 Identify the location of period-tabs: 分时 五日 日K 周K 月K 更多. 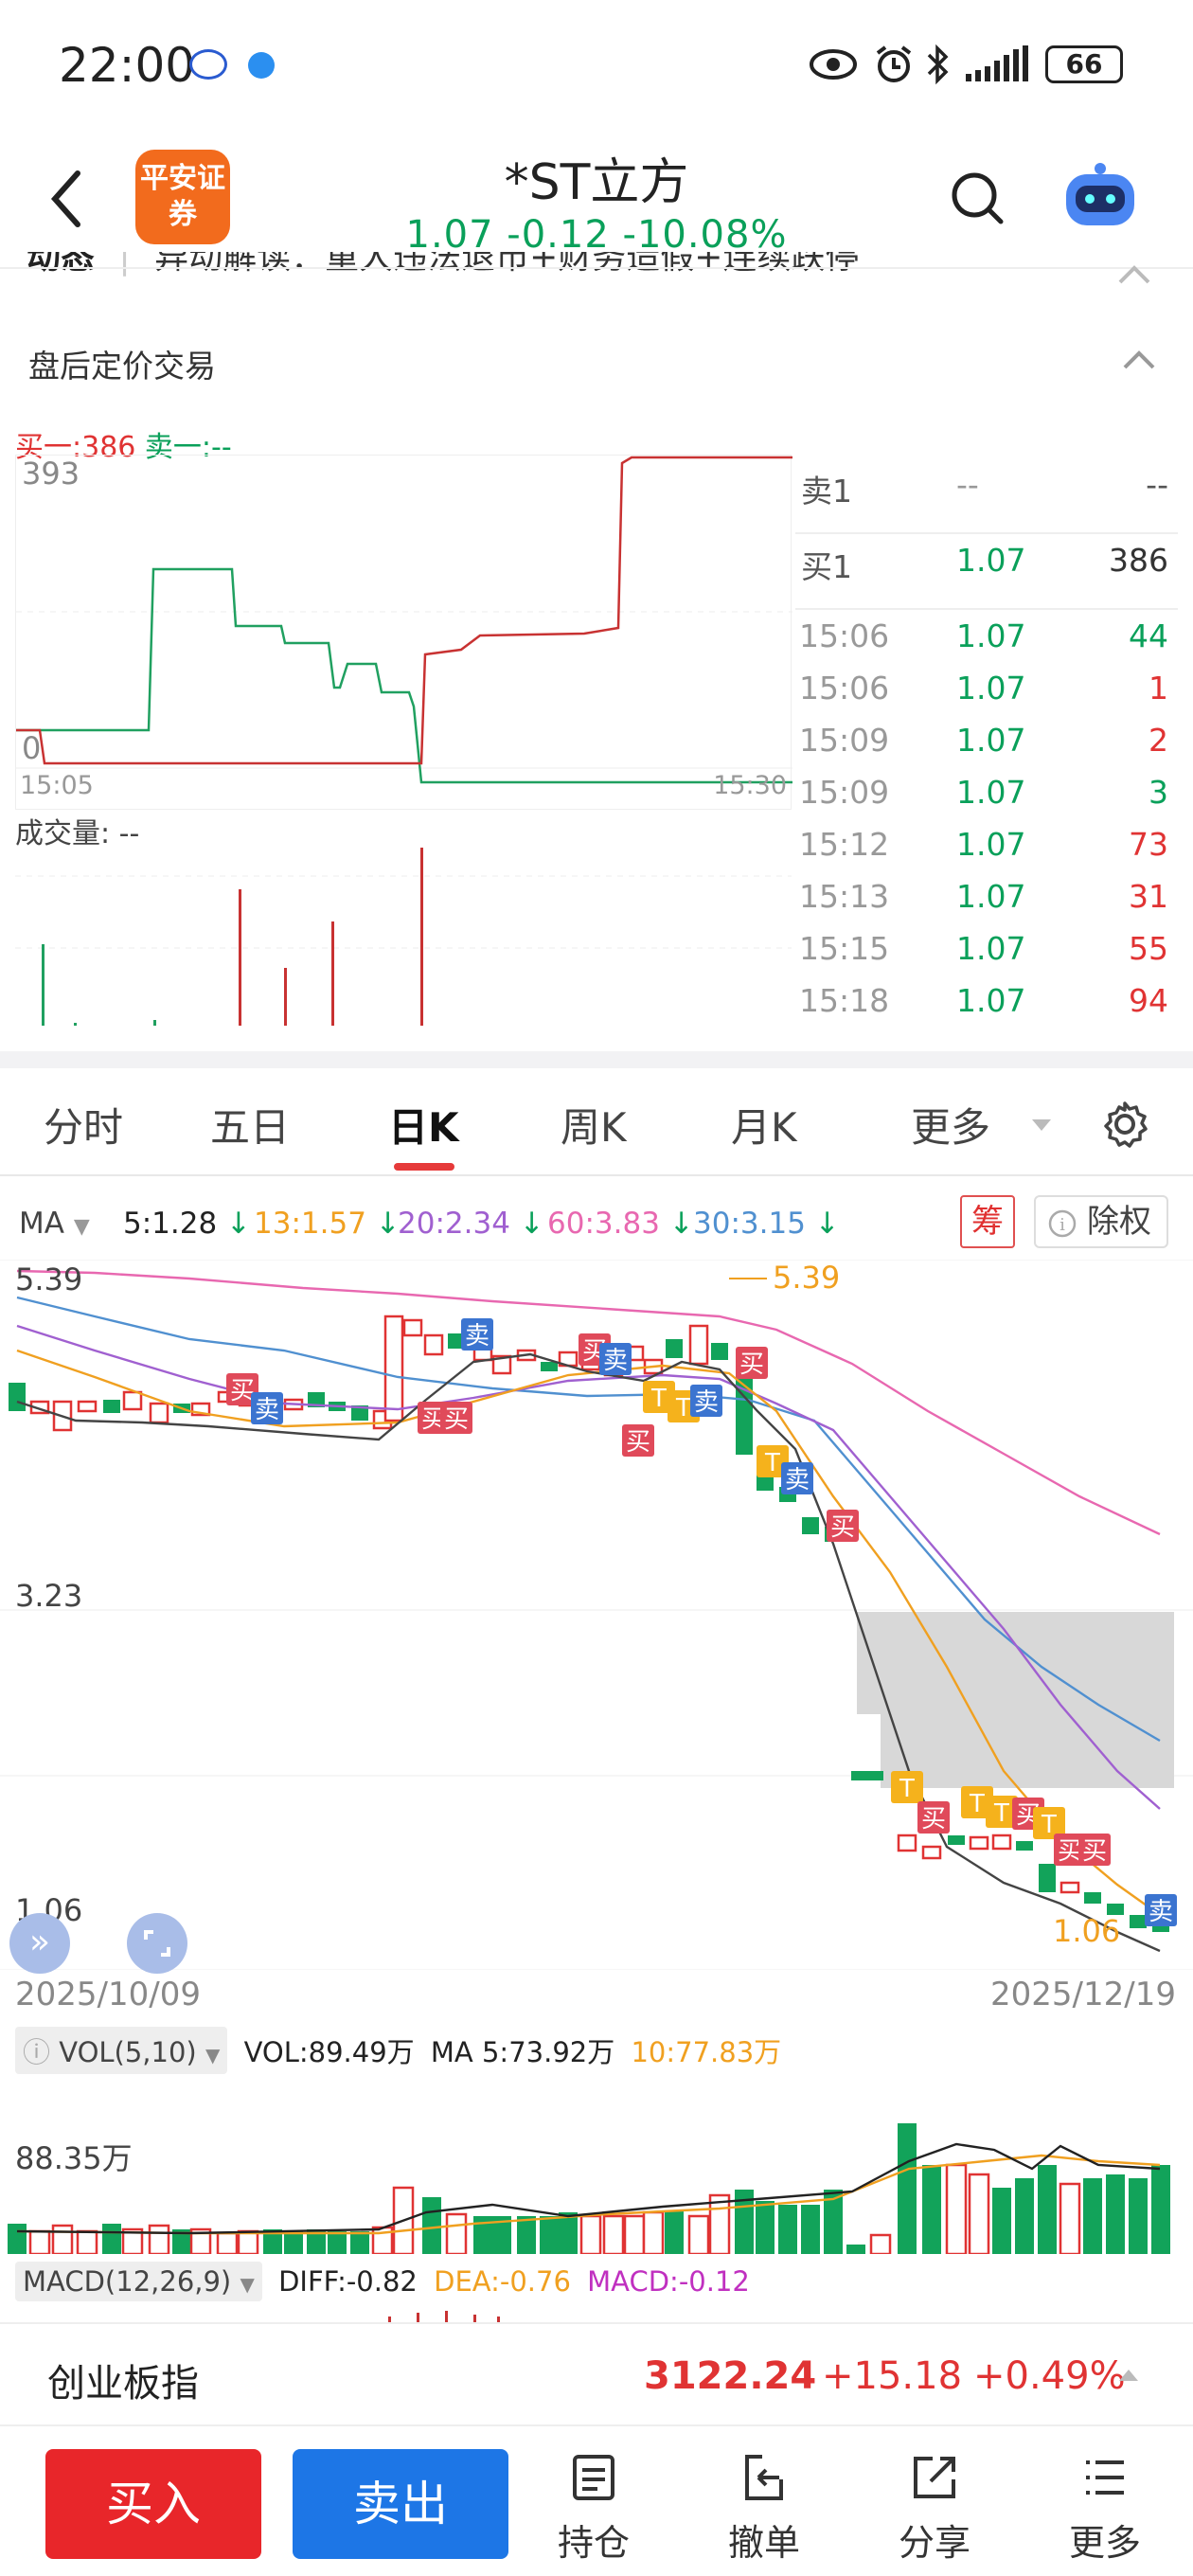
(596, 1124).